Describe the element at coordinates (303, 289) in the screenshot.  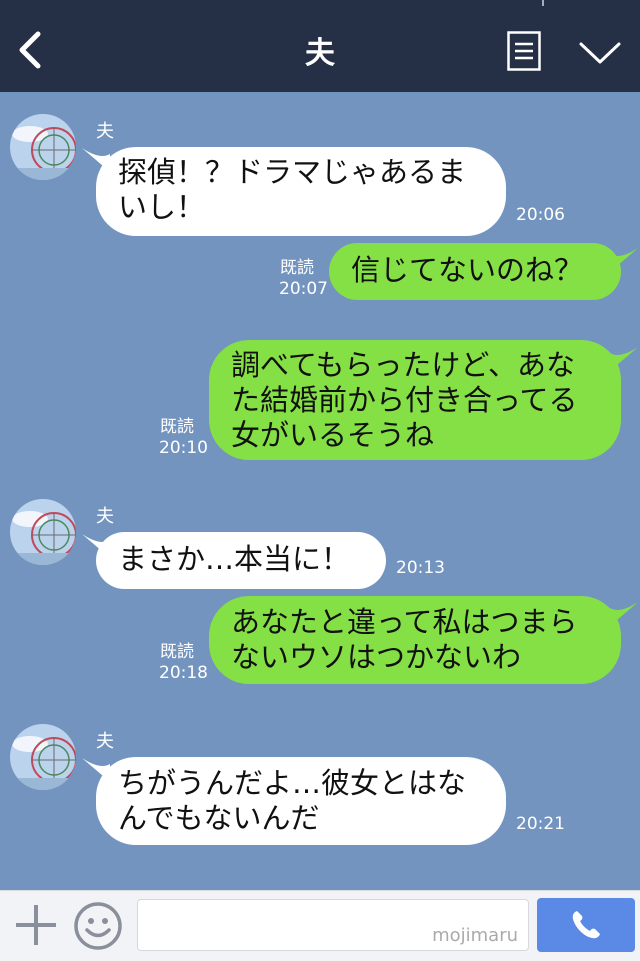
I see `message-time: 20:07` at that location.